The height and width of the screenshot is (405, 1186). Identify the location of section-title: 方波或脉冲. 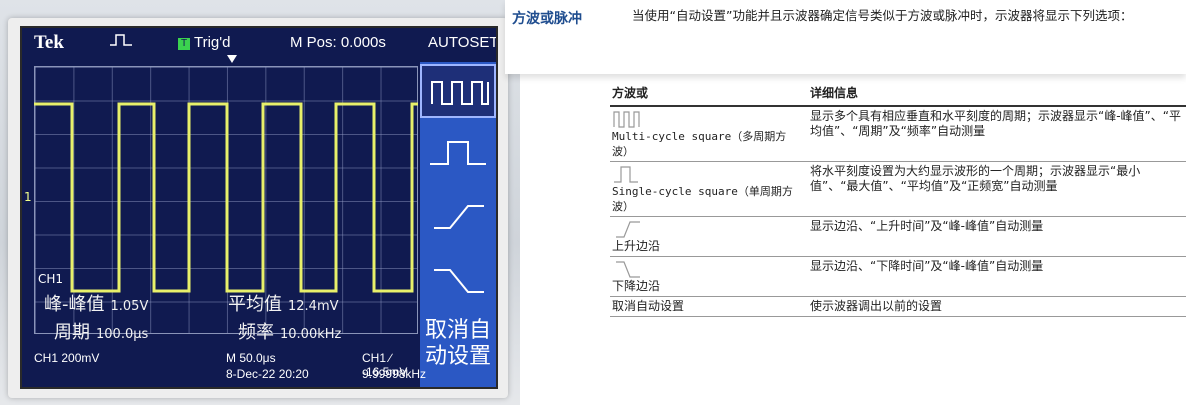
(547, 19).